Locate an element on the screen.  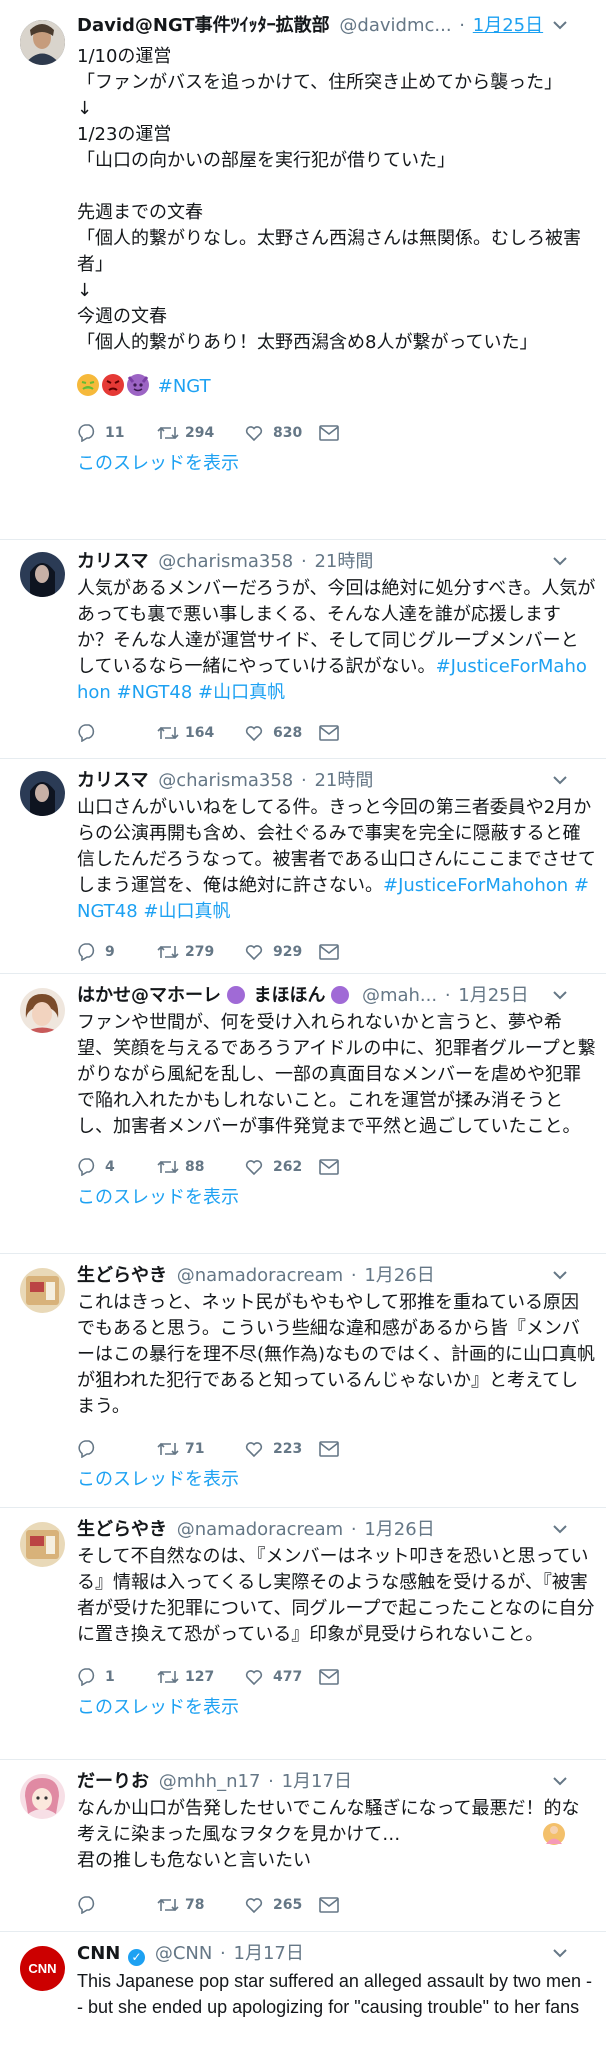
tweet-actions: 164 628 is located at coordinates (287, 733).